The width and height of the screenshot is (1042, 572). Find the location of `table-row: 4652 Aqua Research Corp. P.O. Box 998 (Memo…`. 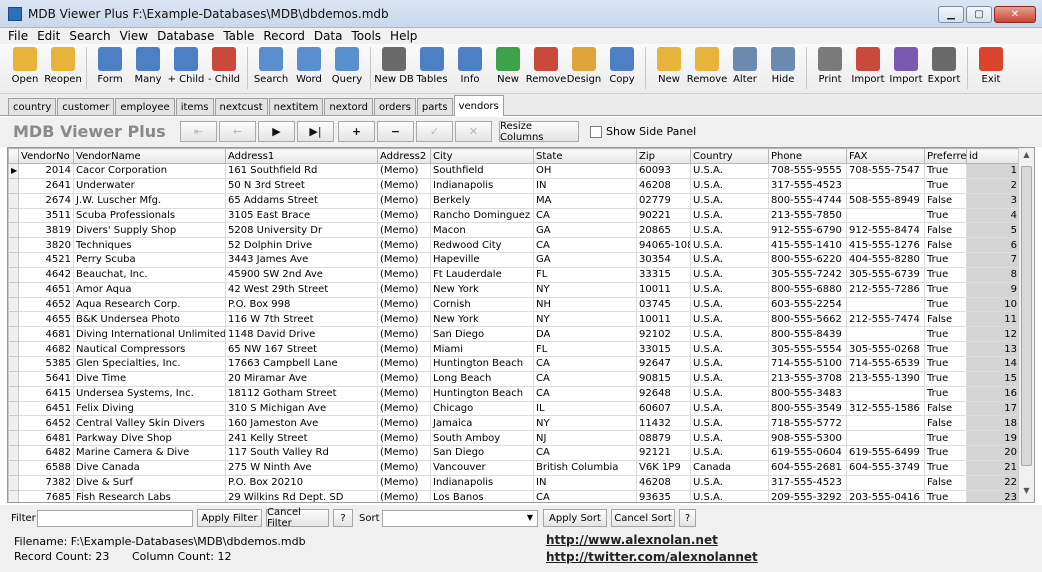

table-row: 4652 Aqua Research Corp. P.O. Box 998 (Memo… is located at coordinates (514, 304).